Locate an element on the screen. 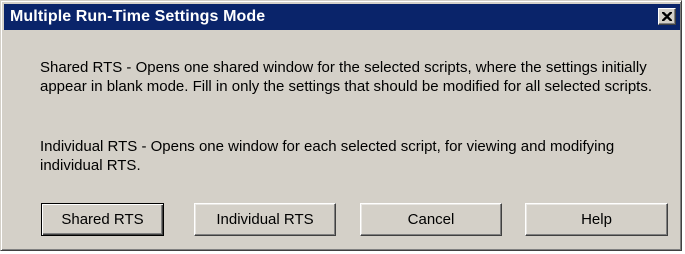  dialog-titlebar: Multiple Run-Time Settings Mode is located at coordinates (342, 17).